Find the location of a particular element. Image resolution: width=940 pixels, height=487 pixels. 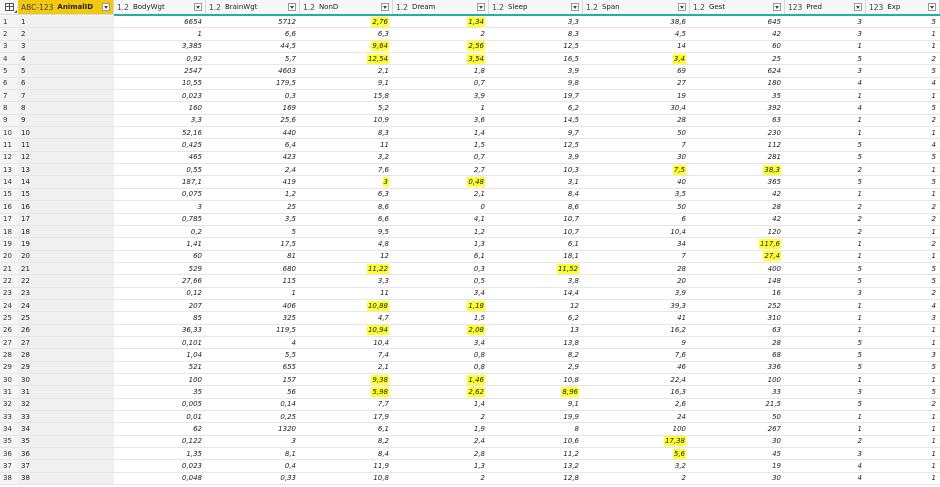

cell-animalid: 9 is located at coordinates (66, 120).